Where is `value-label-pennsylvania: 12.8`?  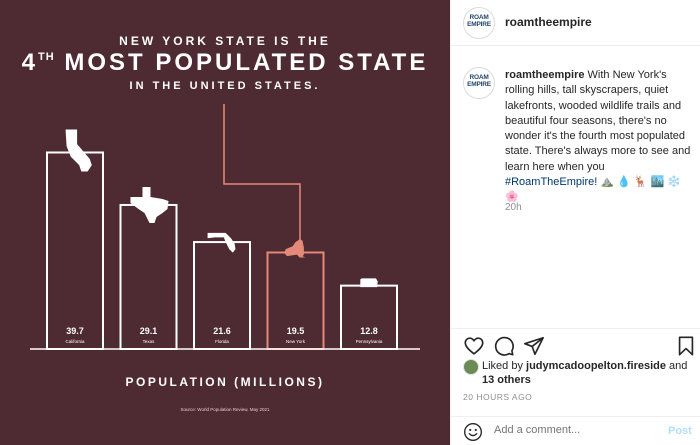
value-label-pennsylvania: 12.8 is located at coordinates (369, 331).